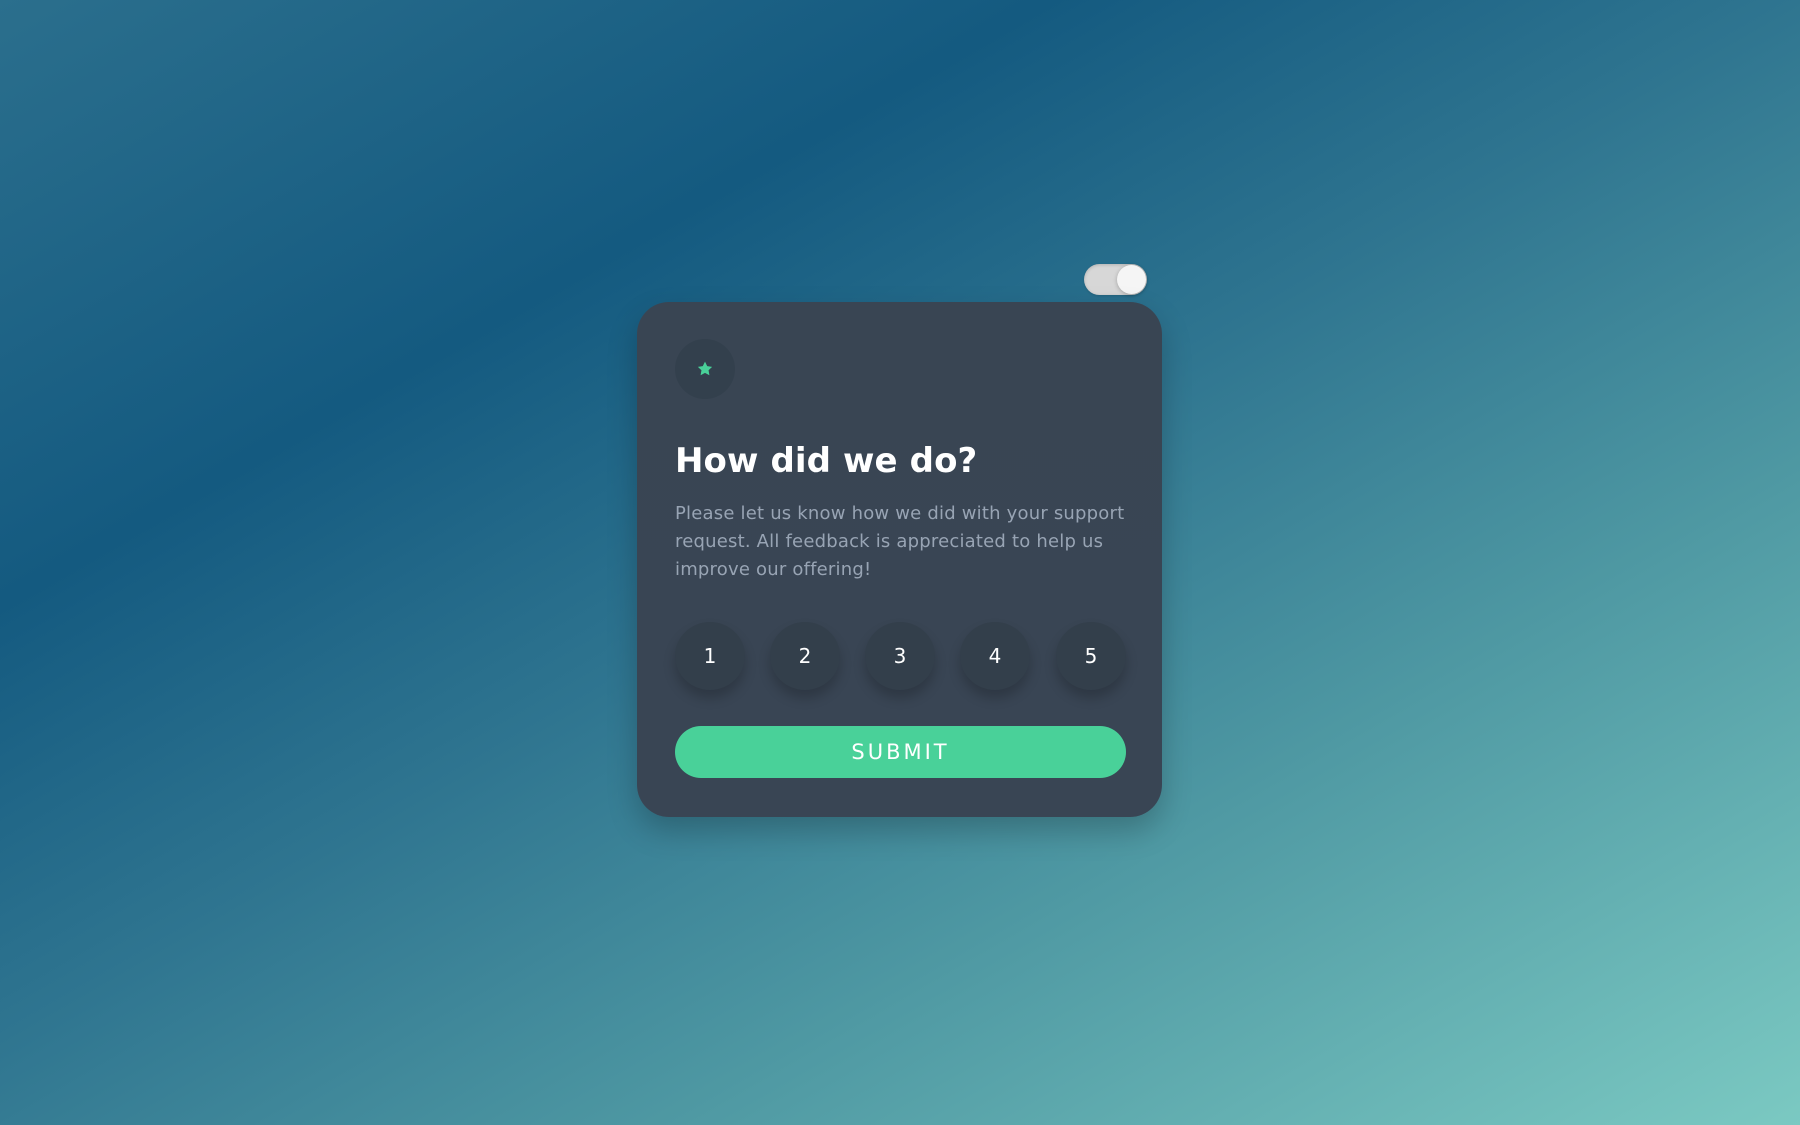 Image resolution: width=1800 pixels, height=1125 pixels. What do you see at coordinates (900, 752) in the screenshot?
I see `submit-button: SUBMIT` at bounding box center [900, 752].